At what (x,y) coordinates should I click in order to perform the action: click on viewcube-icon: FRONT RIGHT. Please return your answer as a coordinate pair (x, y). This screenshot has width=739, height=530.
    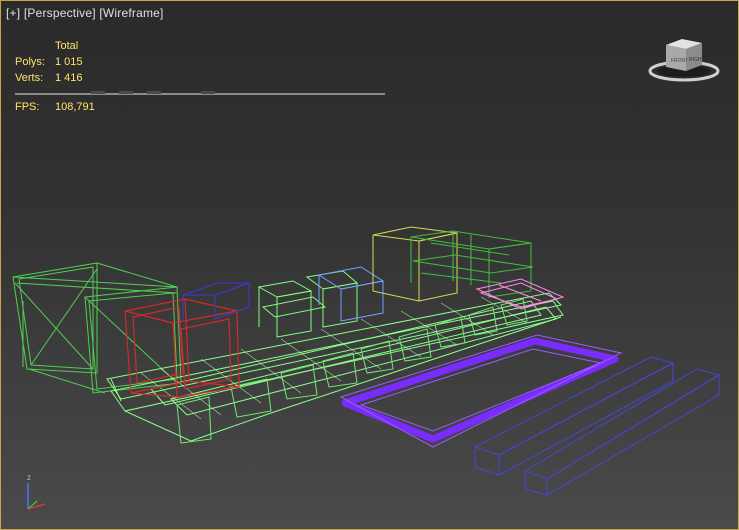
    Looking at the image, I should click on (686, 62).